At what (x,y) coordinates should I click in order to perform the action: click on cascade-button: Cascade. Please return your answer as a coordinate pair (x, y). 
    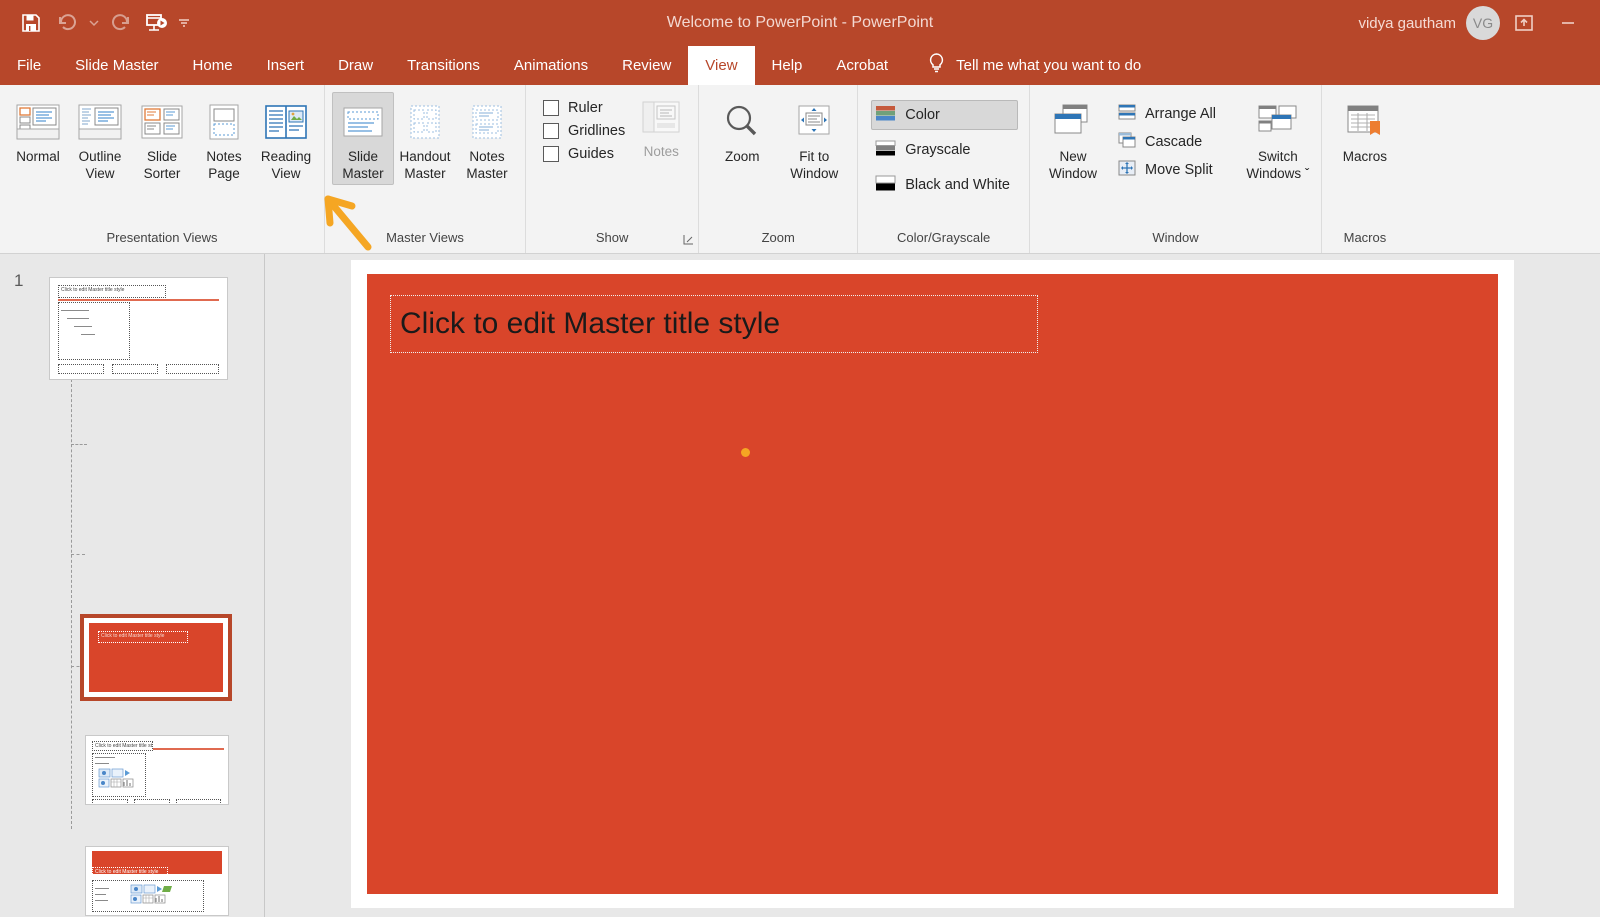
    Looking at the image, I should click on (1166, 142).